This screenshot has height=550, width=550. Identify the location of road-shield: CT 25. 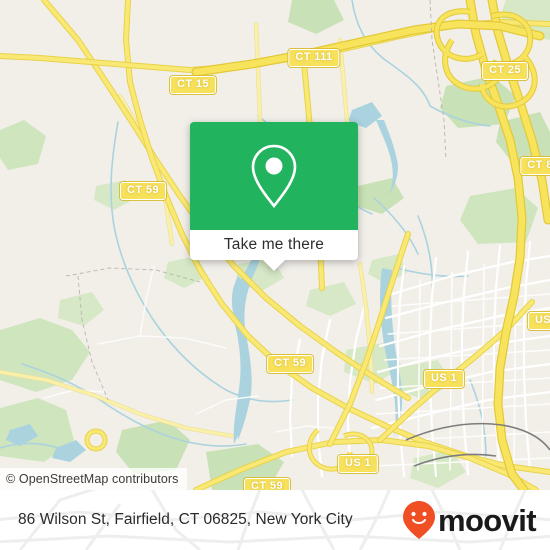
(505, 71).